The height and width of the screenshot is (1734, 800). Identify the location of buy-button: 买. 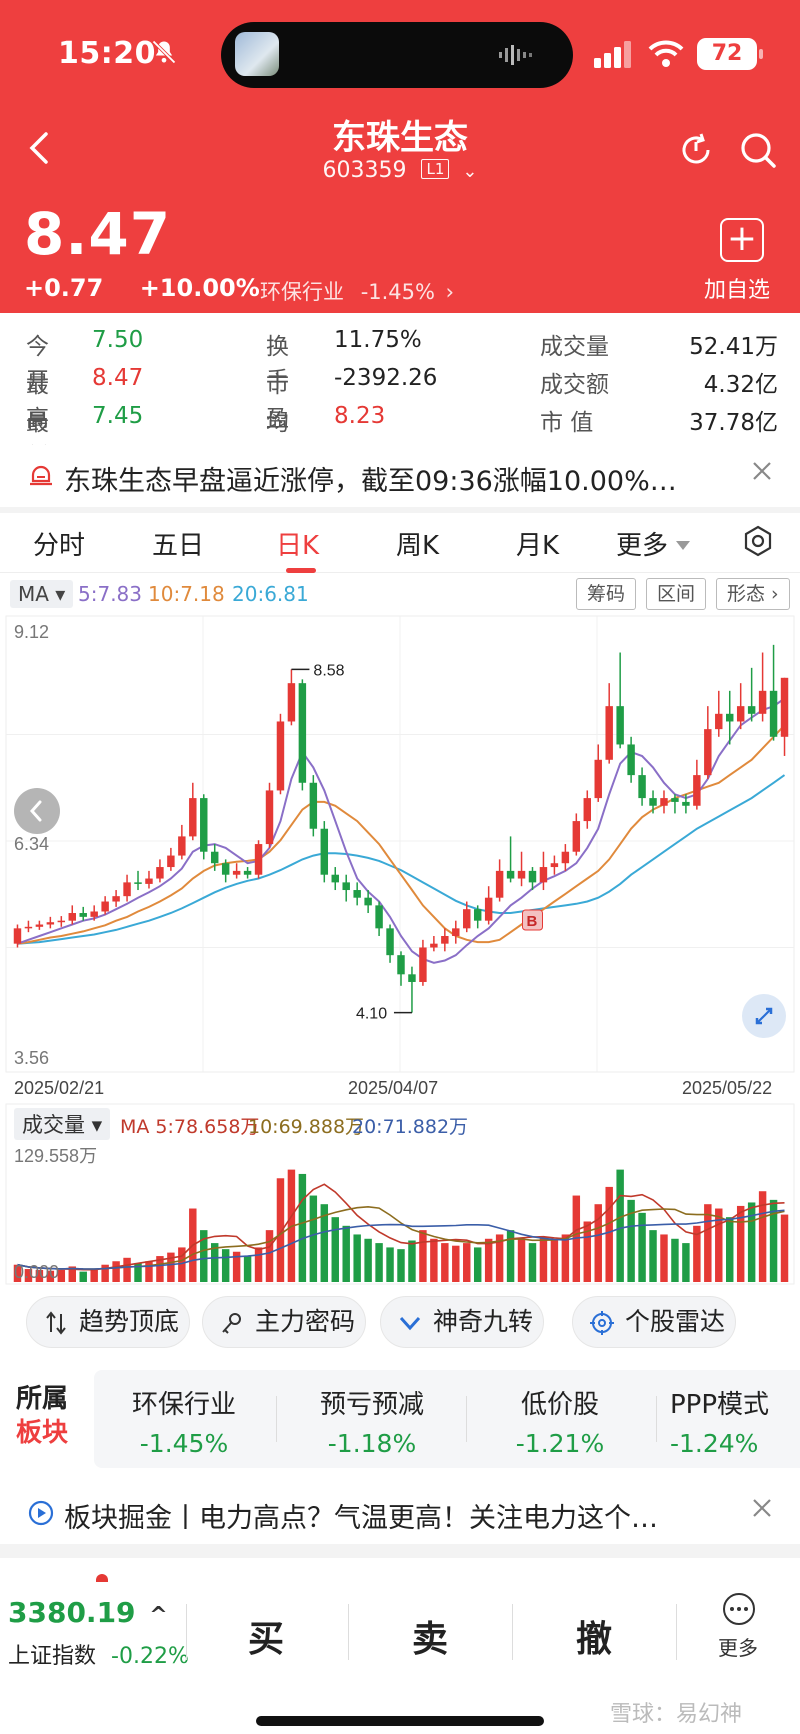
(266, 1636).